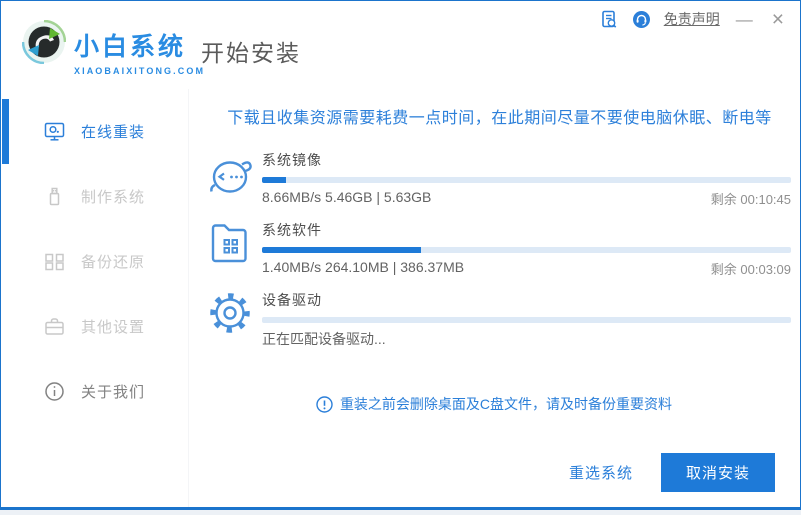 The image size is (801, 515). I want to click on progress-bar-system-software, so click(526, 250).